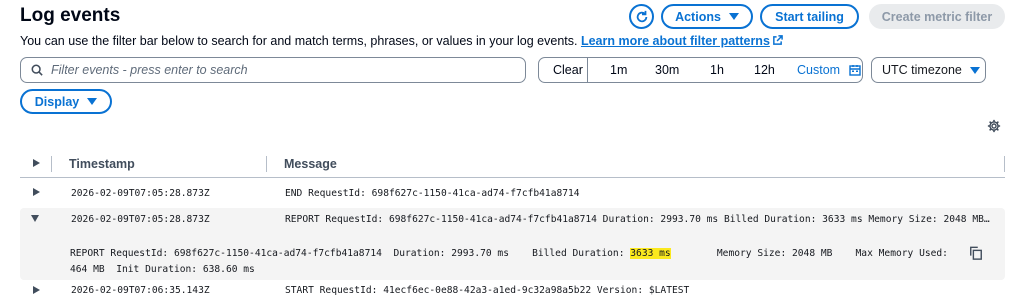 Image resolution: width=1024 pixels, height=300 pixels. What do you see at coordinates (102, 164) in the screenshot?
I see `timestamp-header: Timestamp` at bounding box center [102, 164].